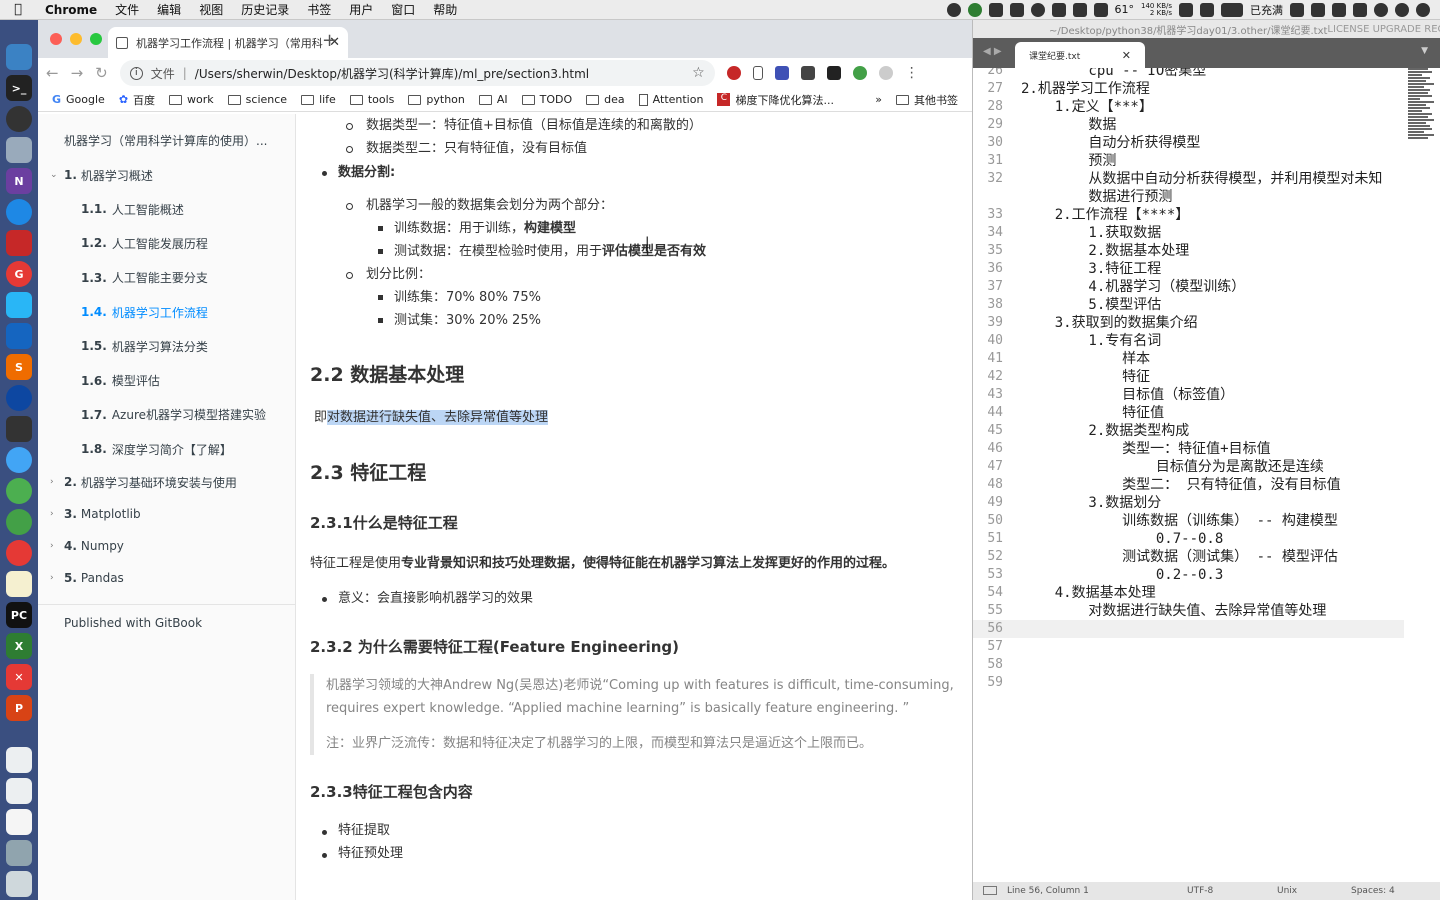 This screenshot has width=1440, height=900. I want to click on code-line: 54 4.数据基本处理, so click(1206, 593).